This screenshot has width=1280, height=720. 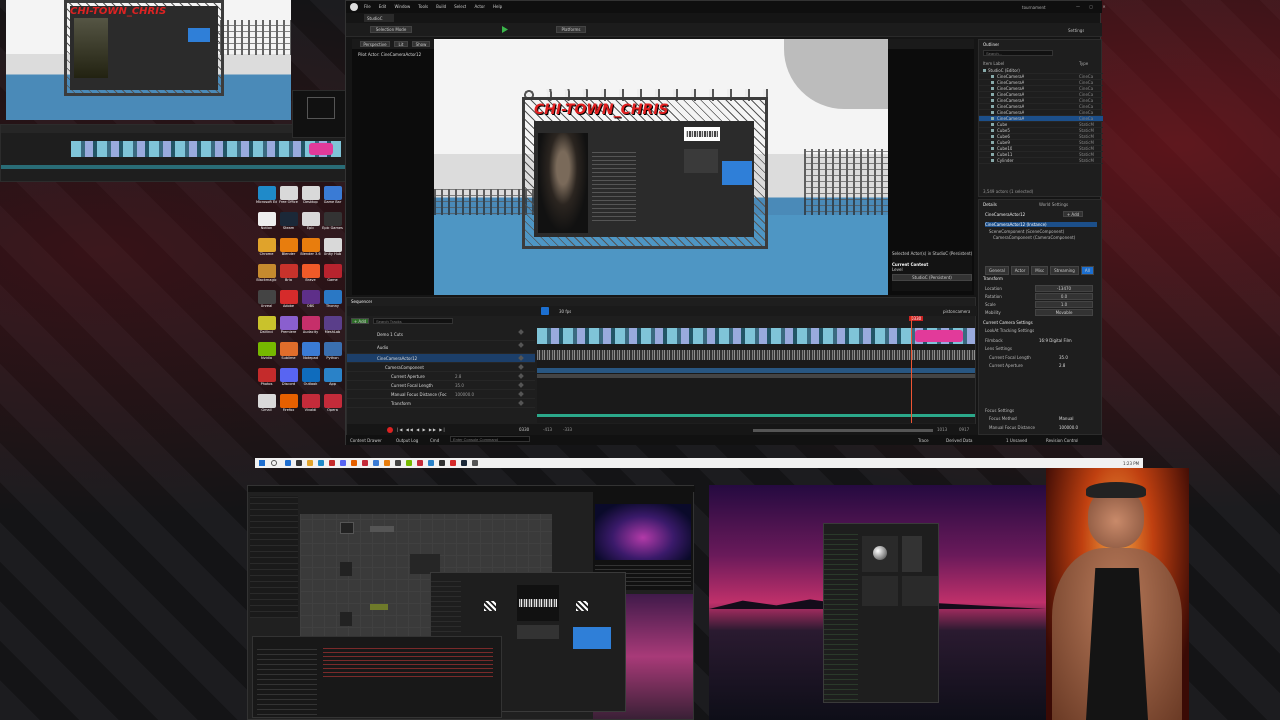 What do you see at coordinates (367, 7) in the screenshot?
I see `menu-item-file: File` at bounding box center [367, 7].